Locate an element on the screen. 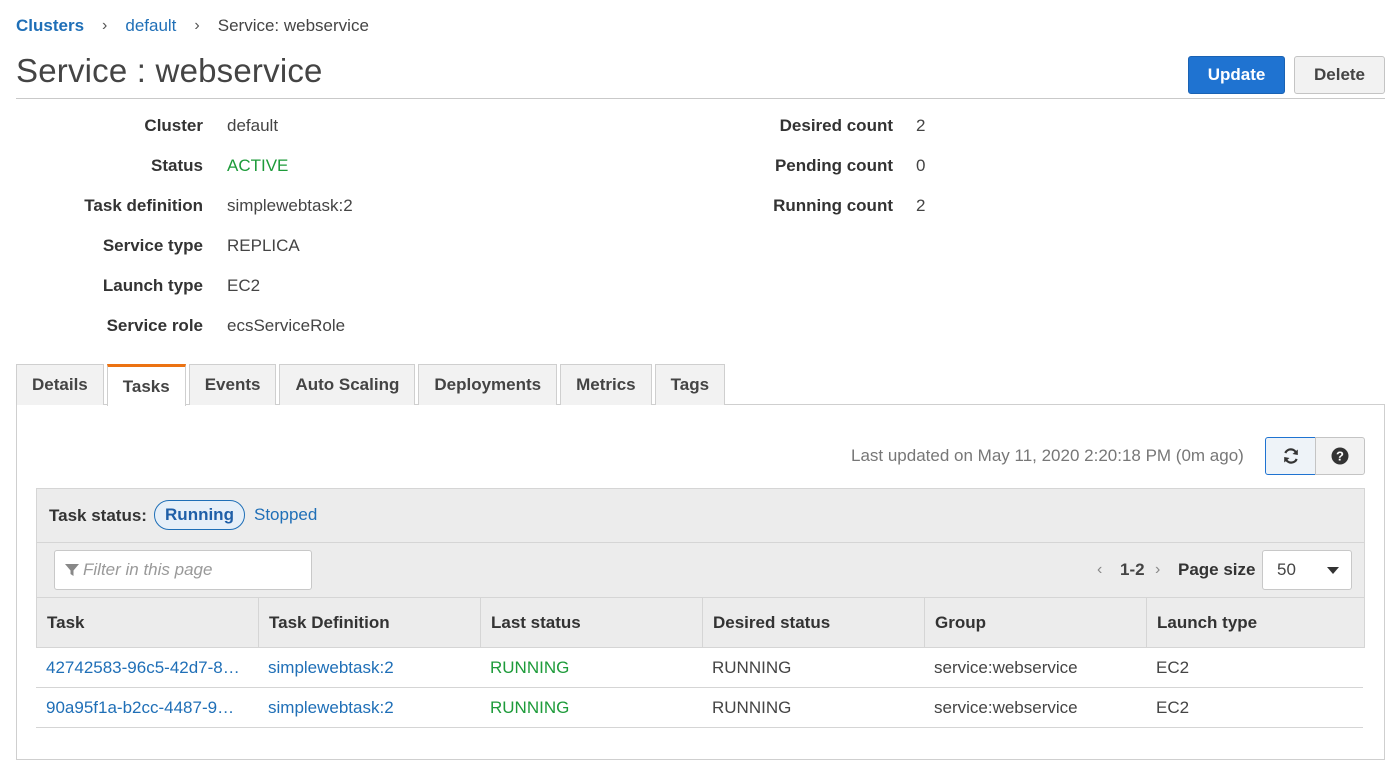 This screenshot has height=771, width=1392. column-header-group: Group is located at coordinates (1036, 622).